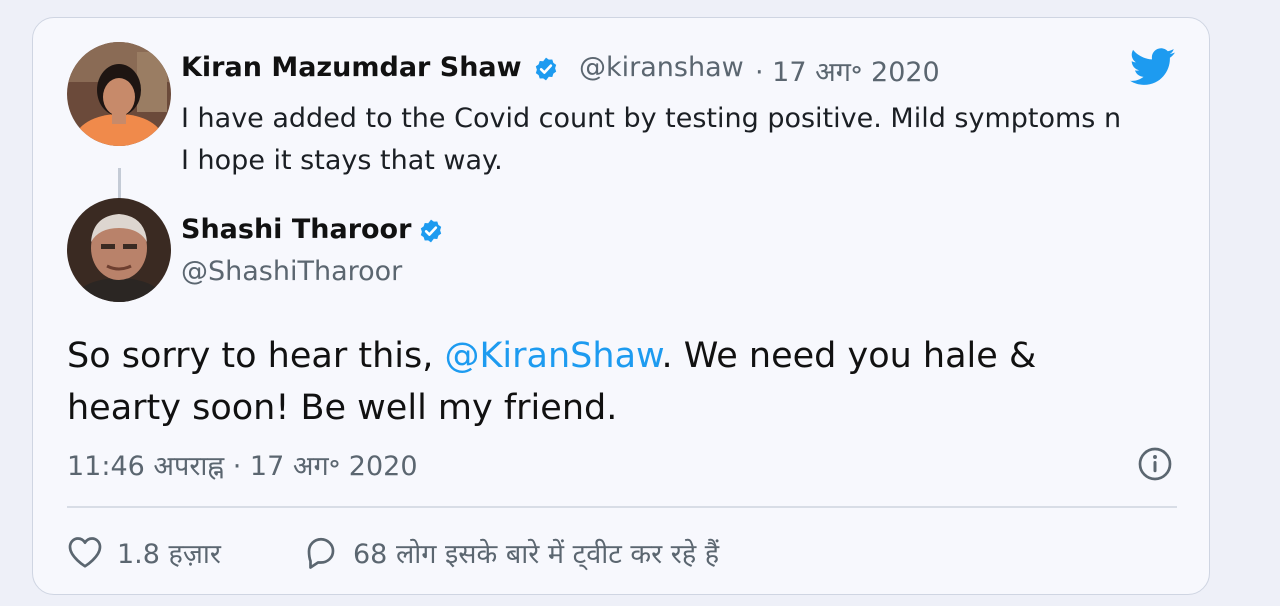 The width and height of the screenshot is (1280, 606). Describe the element at coordinates (351, 67) in the screenshot. I see `quoted-author-name: Kiran Mazumdar Shaw` at that location.